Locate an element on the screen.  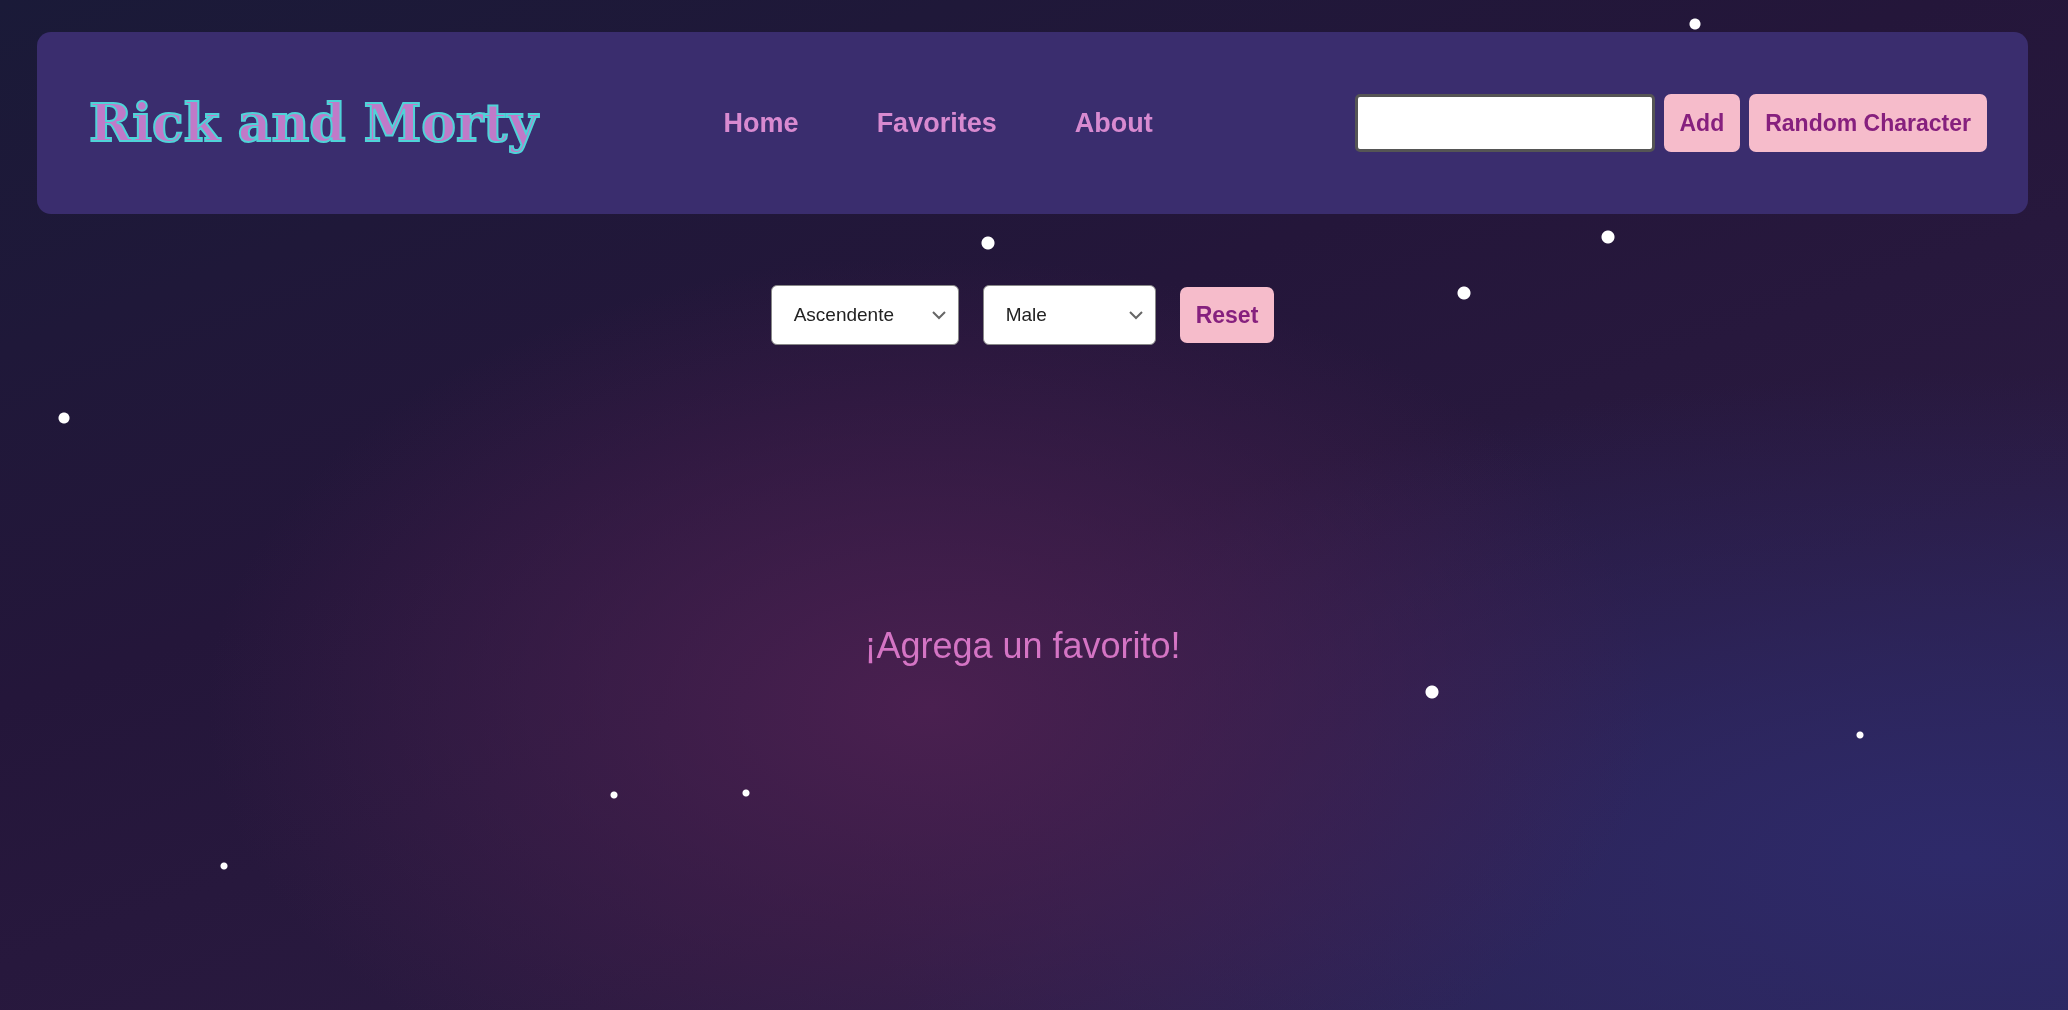
nav-button: Random Character is located at coordinates (1868, 123).